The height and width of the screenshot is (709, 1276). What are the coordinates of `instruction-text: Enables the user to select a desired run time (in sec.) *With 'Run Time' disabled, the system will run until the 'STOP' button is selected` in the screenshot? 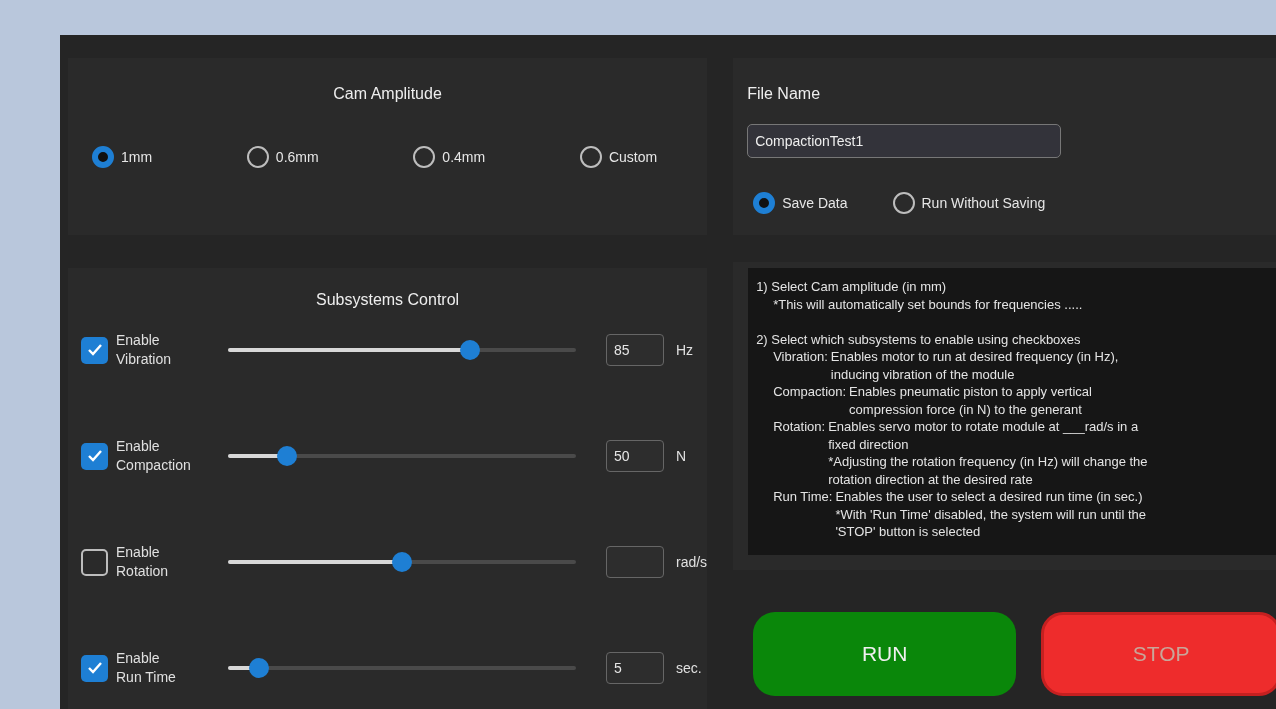 It's located at (990, 514).